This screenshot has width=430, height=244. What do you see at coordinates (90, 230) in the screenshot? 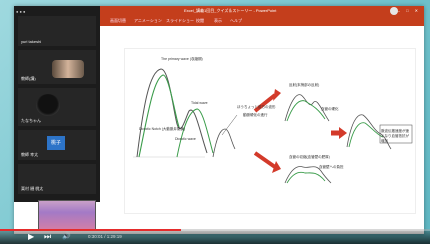
I see `progress-fill` at bounding box center [90, 230].